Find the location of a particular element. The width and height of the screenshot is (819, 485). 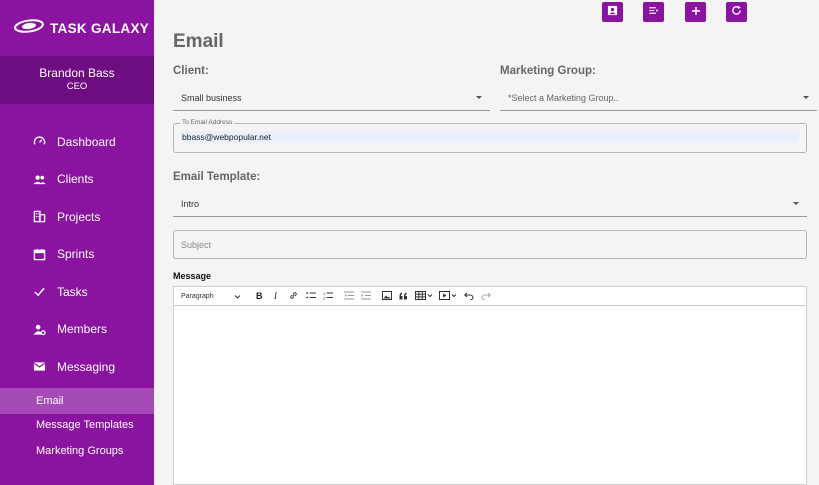

bold-button: B is located at coordinates (259, 296).